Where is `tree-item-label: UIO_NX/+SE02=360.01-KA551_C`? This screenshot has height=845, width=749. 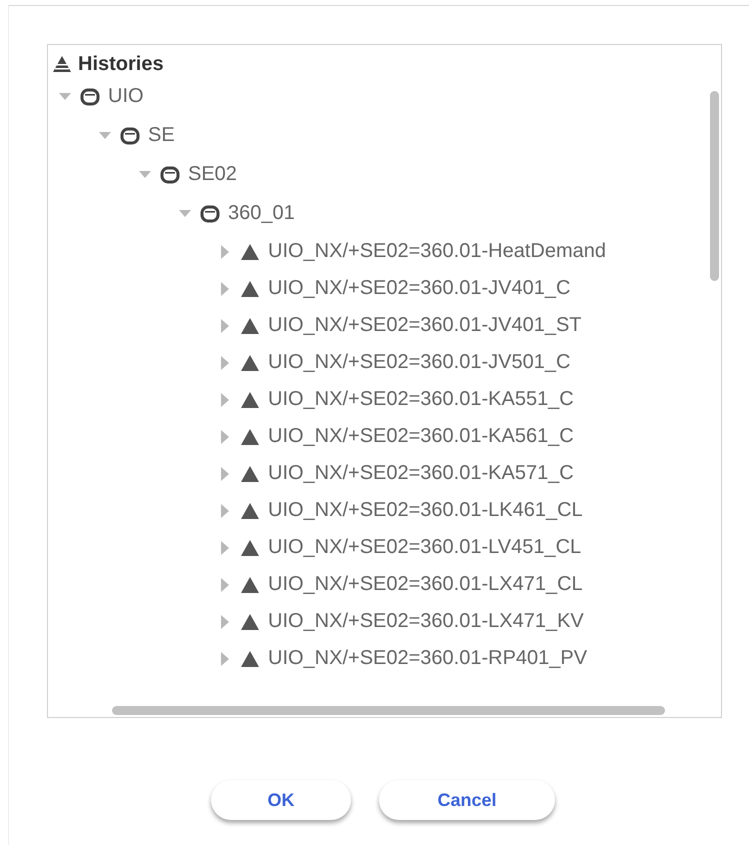 tree-item-label: UIO_NX/+SE02=360.01-KA551_C is located at coordinates (421, 399).